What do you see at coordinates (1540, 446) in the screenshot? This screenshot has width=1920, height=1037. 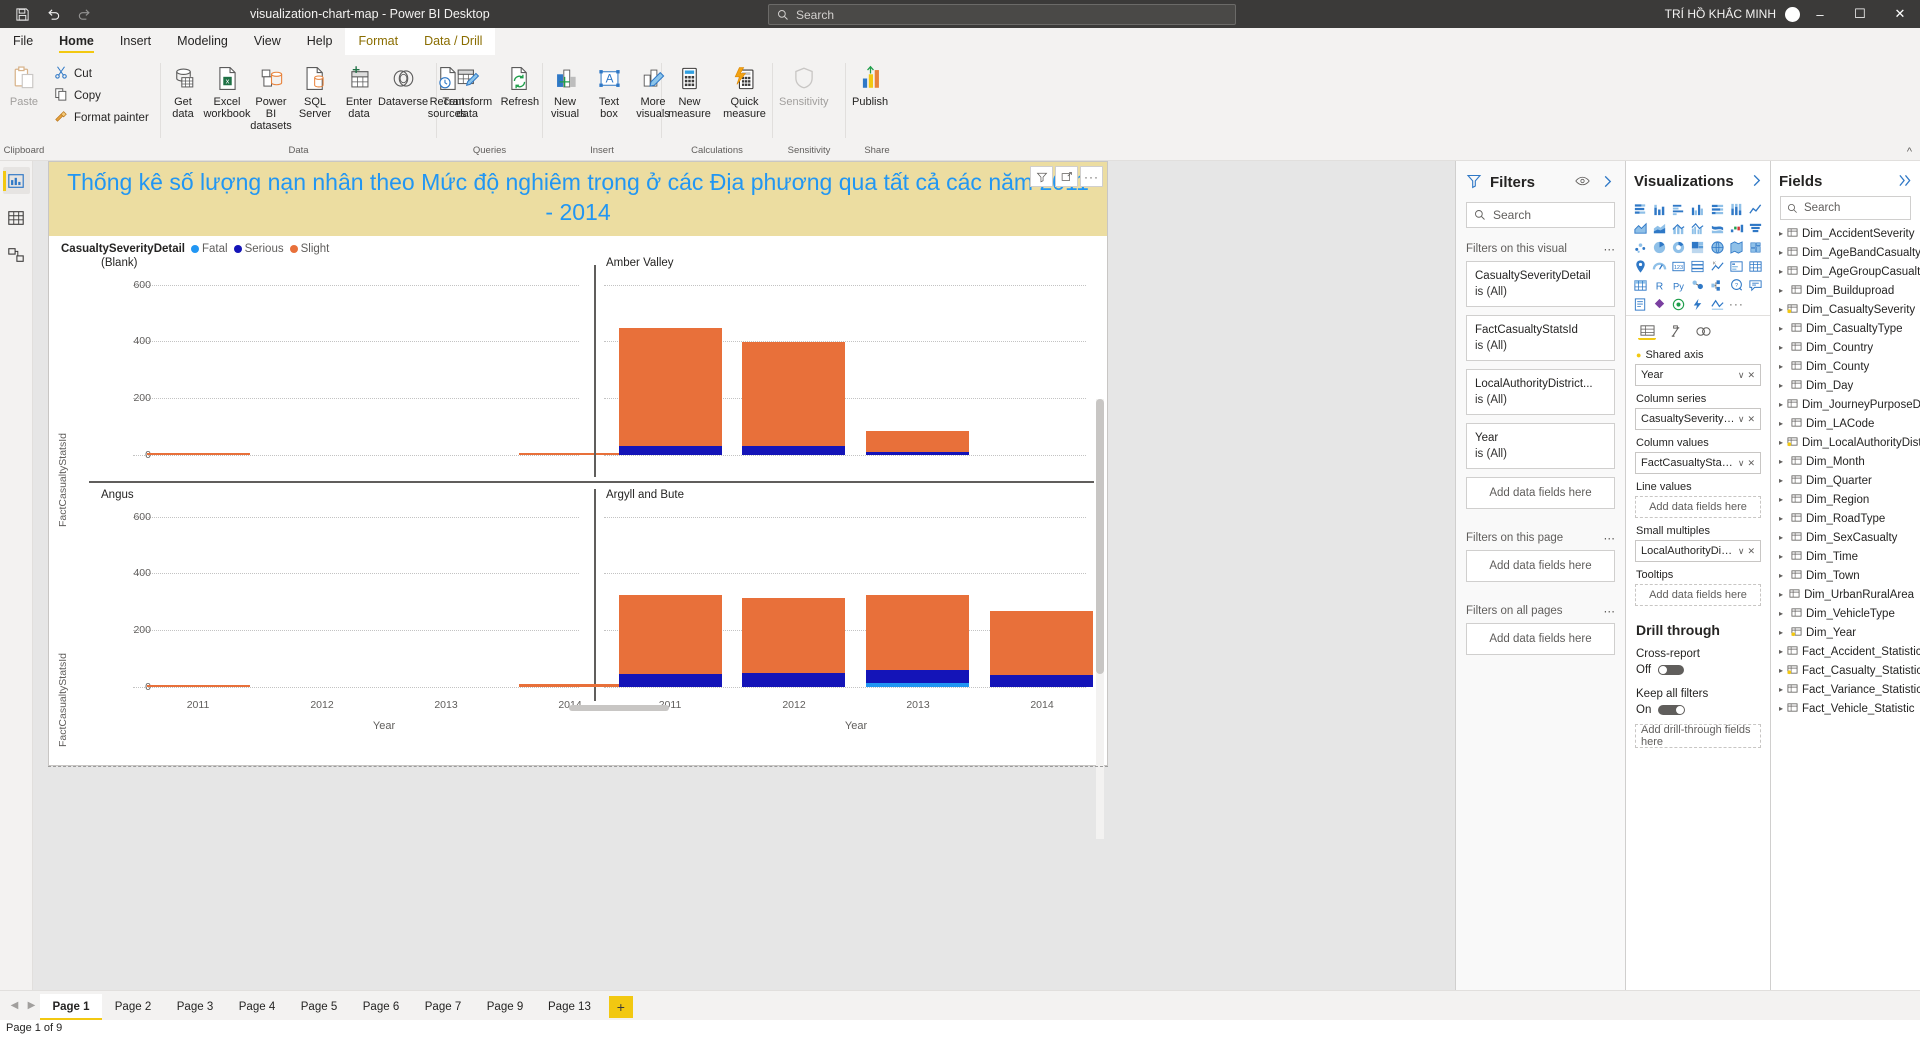 I see `filter-card-year: Year is (All)` at bounding box center [1540, 446].